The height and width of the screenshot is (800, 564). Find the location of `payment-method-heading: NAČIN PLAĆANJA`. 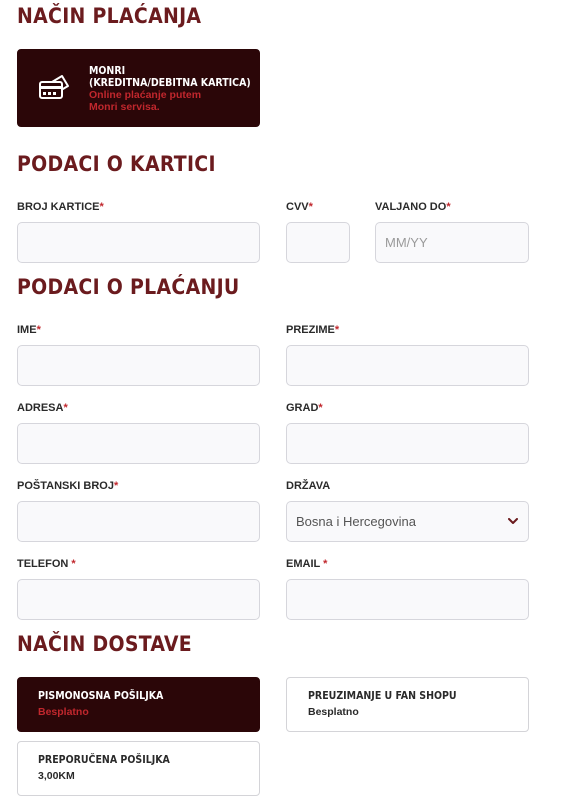

payment-method-heading: NAČIN PLAĆANJA is located at coordinates (109, 16).